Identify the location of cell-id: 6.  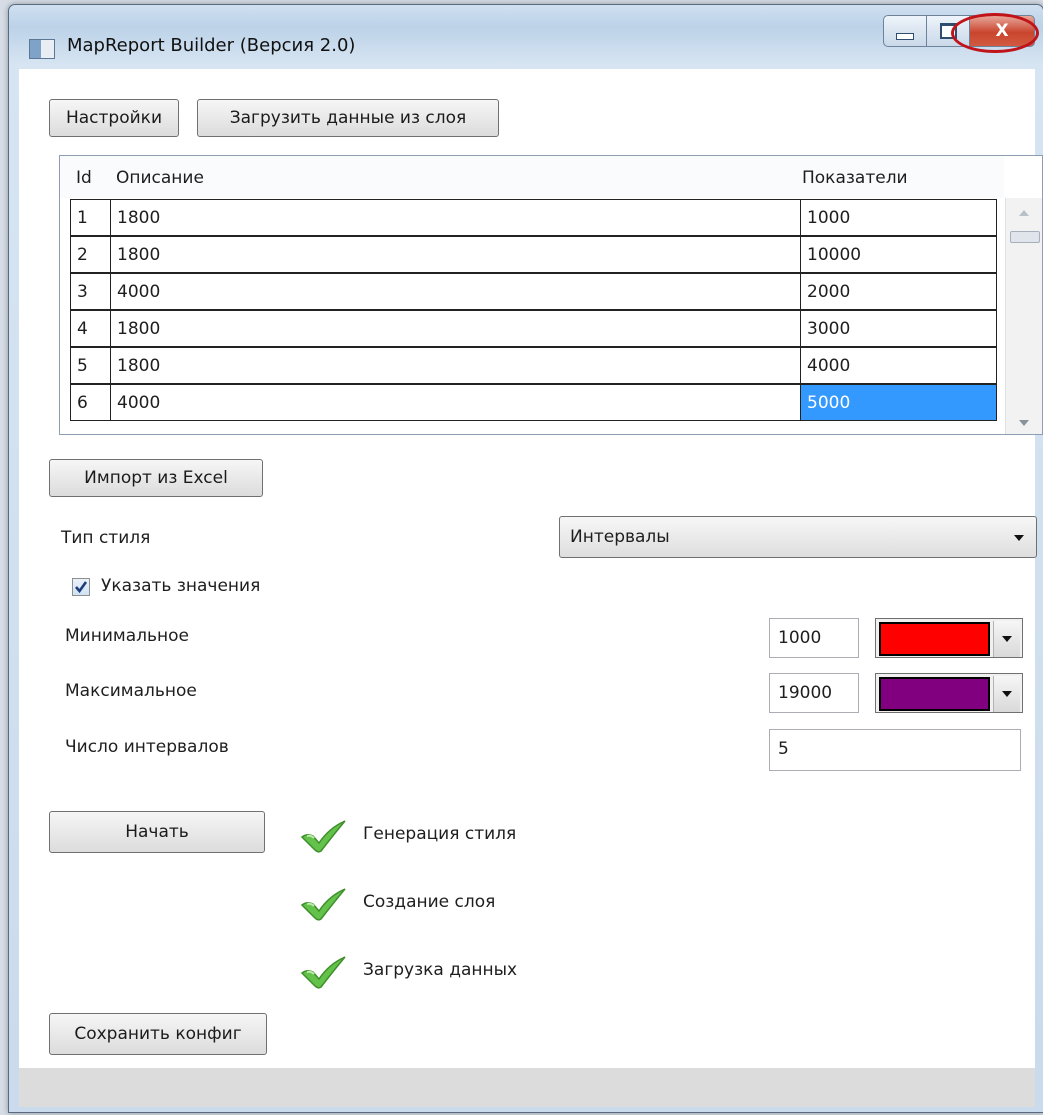
(90, 402).